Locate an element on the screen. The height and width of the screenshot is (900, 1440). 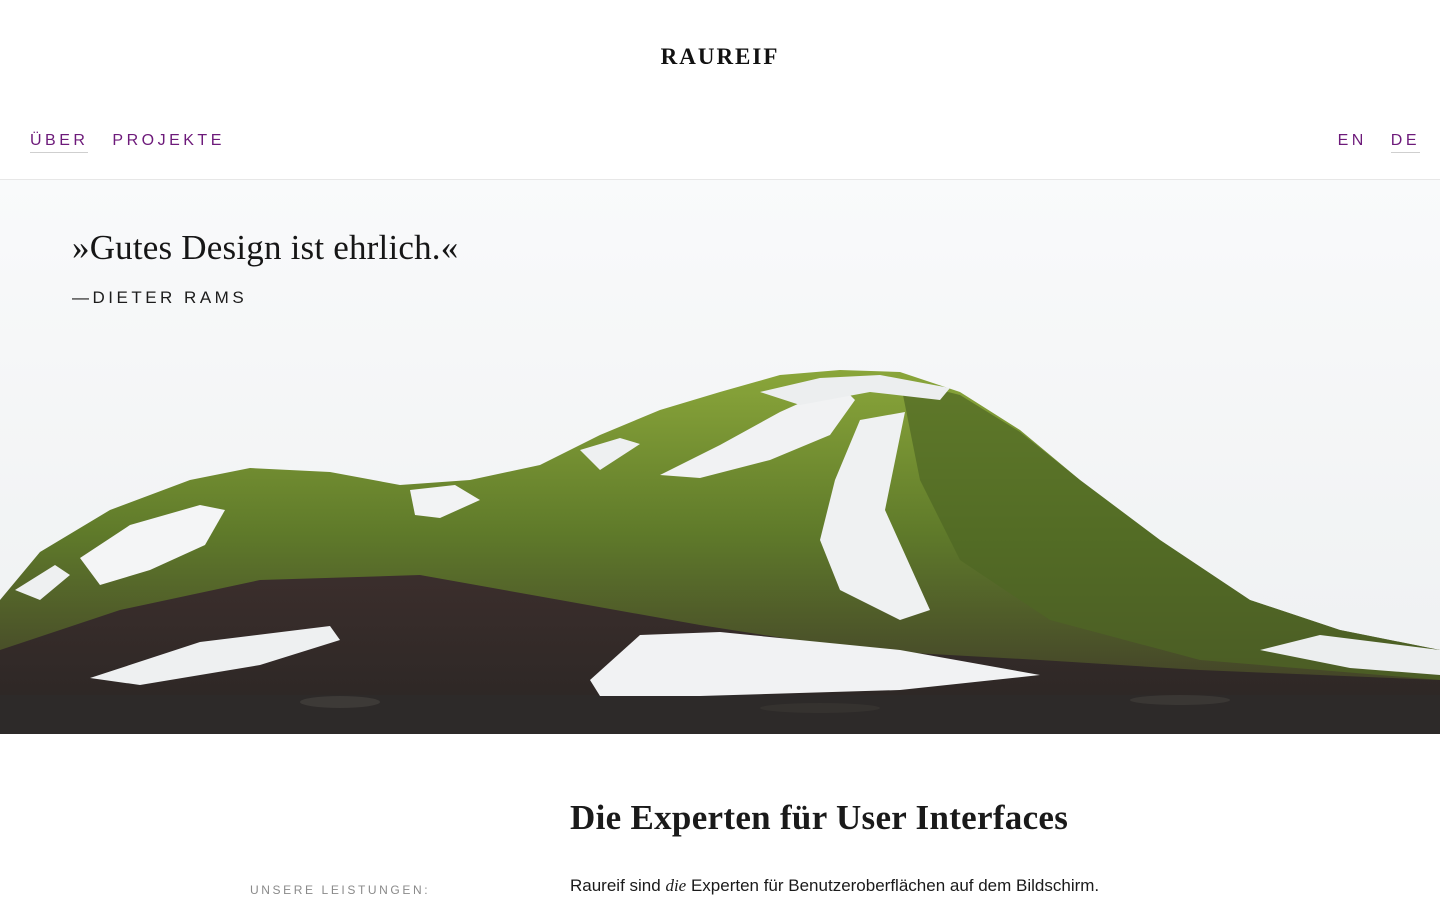
language-de-link: DE is located at coordinates (1405, 142).